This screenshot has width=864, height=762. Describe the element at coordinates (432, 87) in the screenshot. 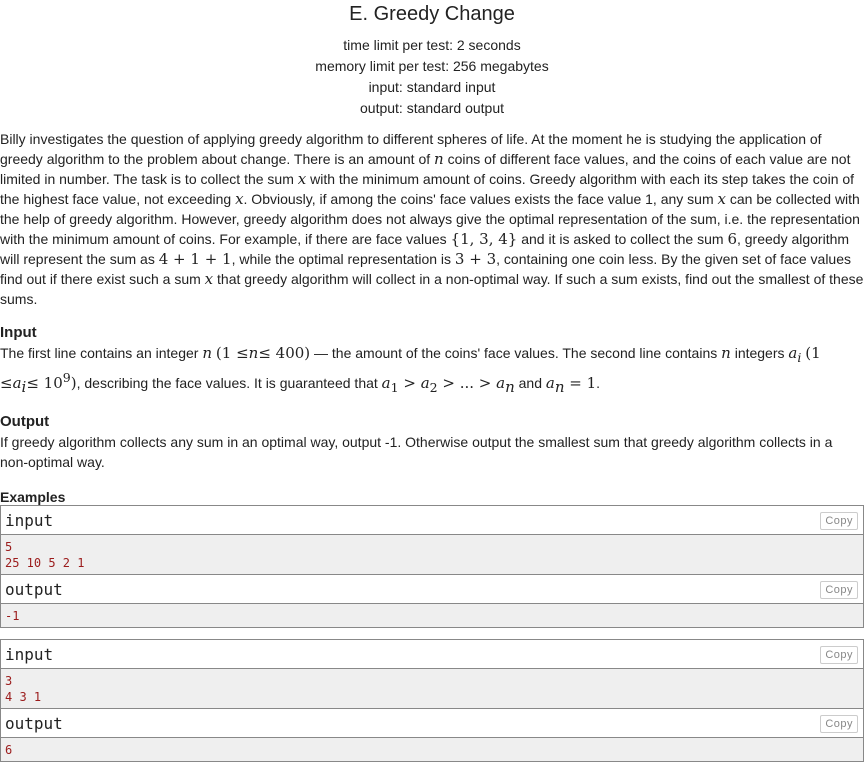

I see `input-file: input: standard input` at that location.